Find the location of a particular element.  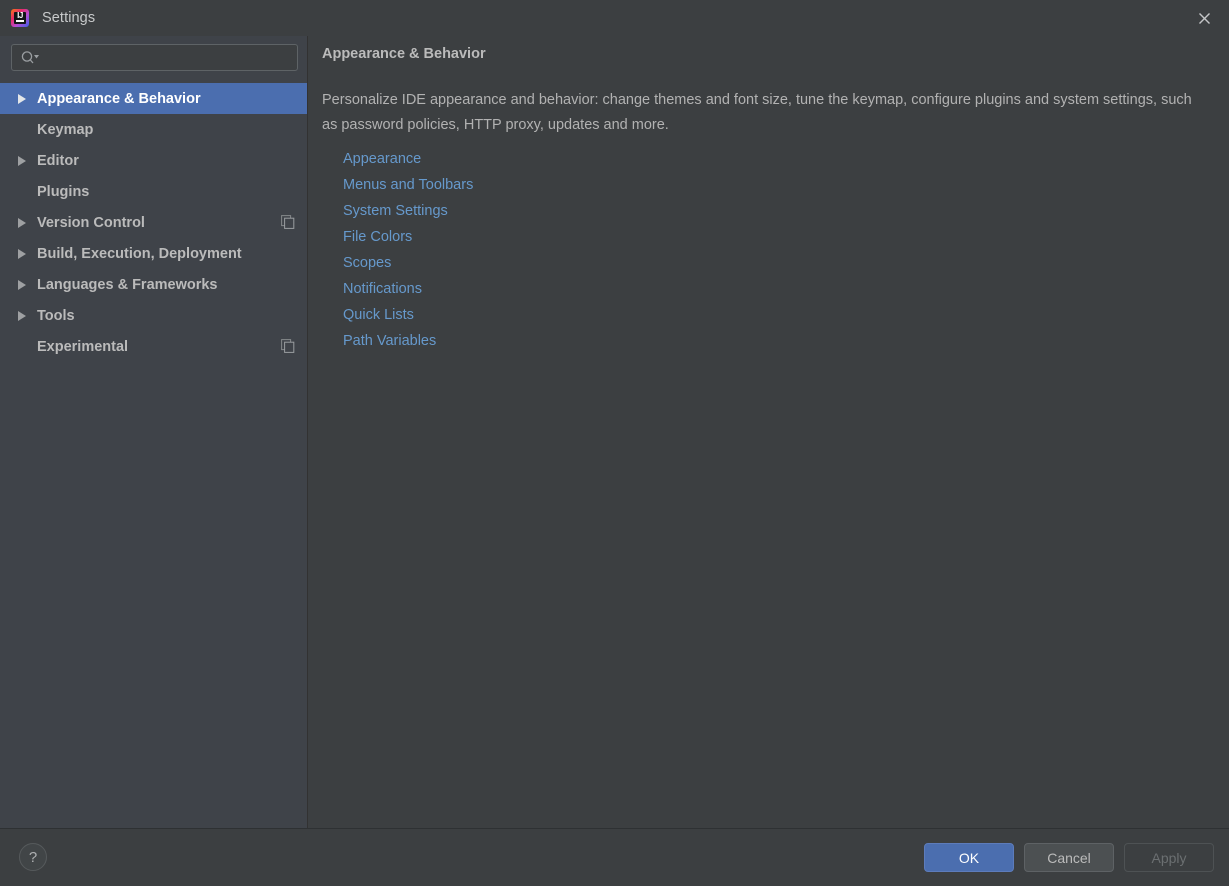

sidebar-item-build-execution-deployment: Build, Execution, Deployment is located at coordinates (153, 253).